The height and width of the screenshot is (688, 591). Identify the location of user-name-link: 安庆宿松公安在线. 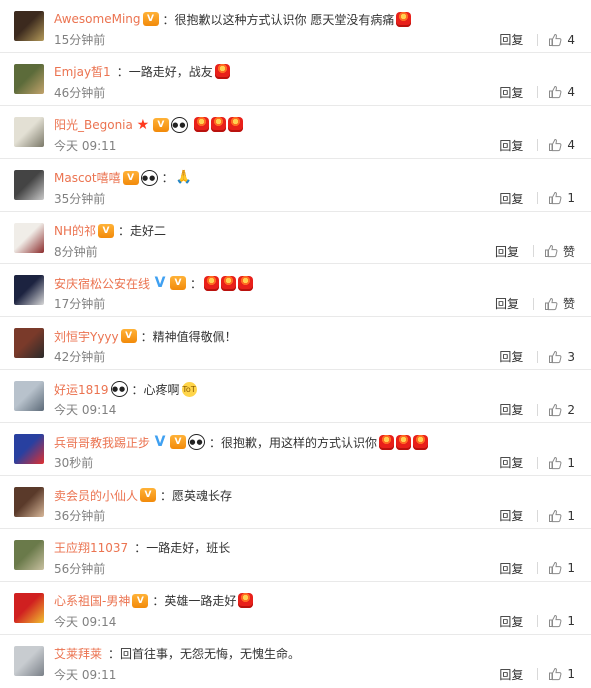
(102, 283).